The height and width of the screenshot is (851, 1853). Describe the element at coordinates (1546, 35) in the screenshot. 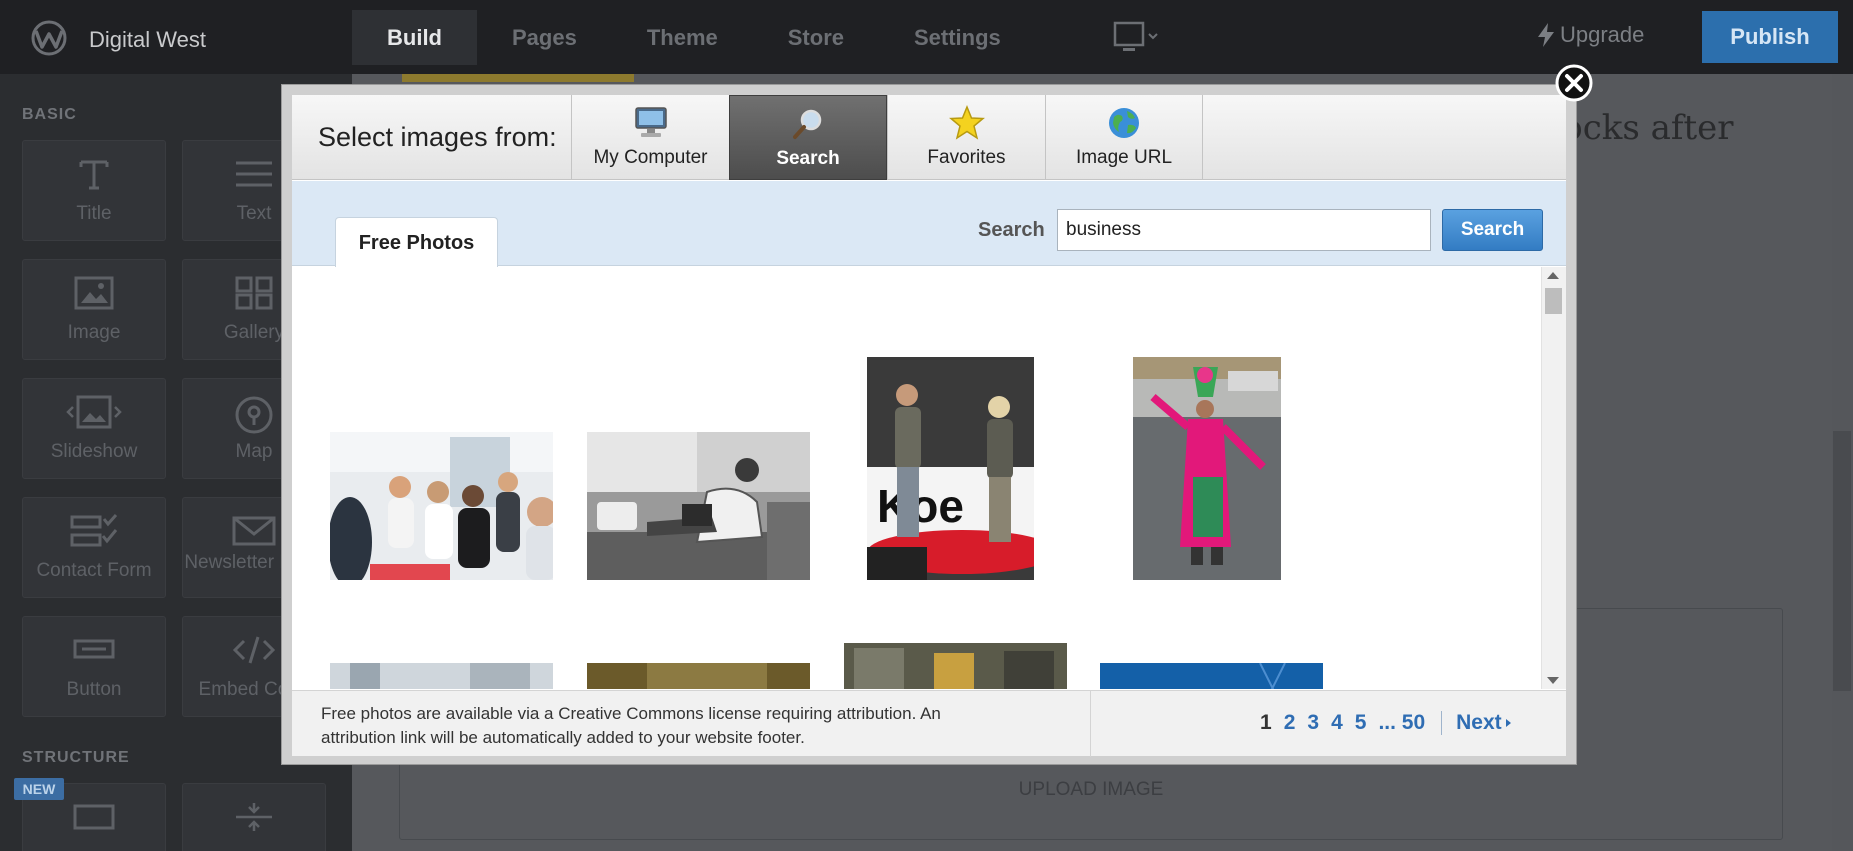

I see `lightning-icon` at that location.